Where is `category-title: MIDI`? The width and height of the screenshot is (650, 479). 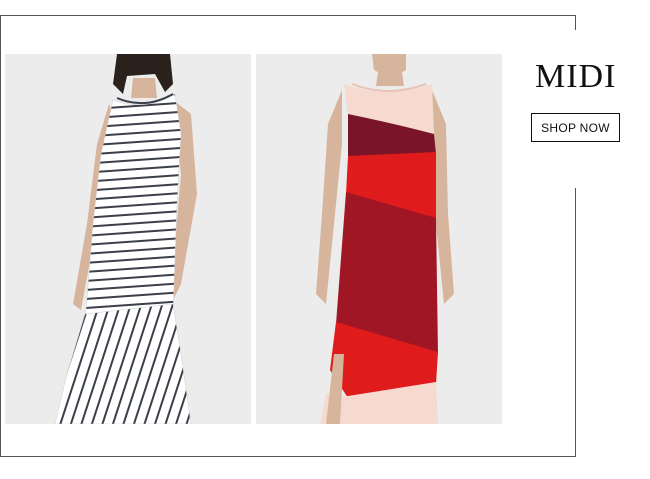
category-title: MIDI is located at coordinates (576, 76).